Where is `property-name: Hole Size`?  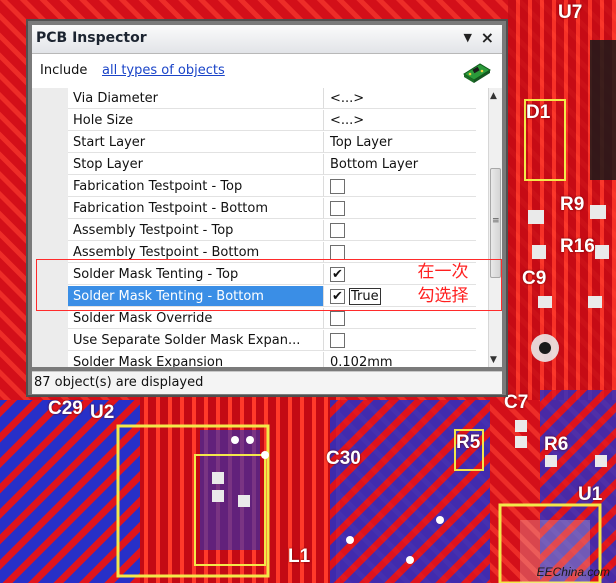 property-name: Hole Size is located at coordinates (196, 120).